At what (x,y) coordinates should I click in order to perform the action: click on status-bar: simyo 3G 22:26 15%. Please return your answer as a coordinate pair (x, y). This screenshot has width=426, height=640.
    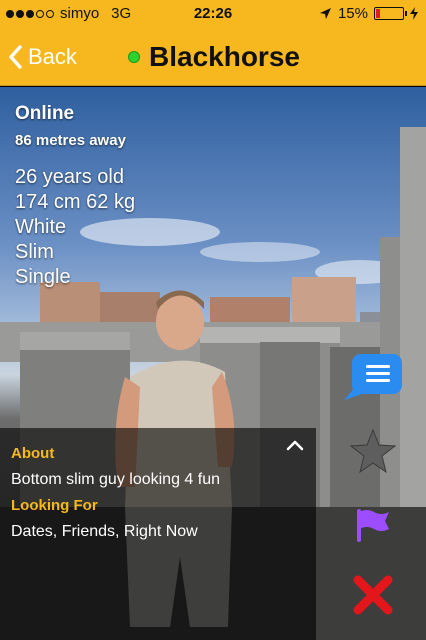
    Looking at the image, I should click on (213, 14).